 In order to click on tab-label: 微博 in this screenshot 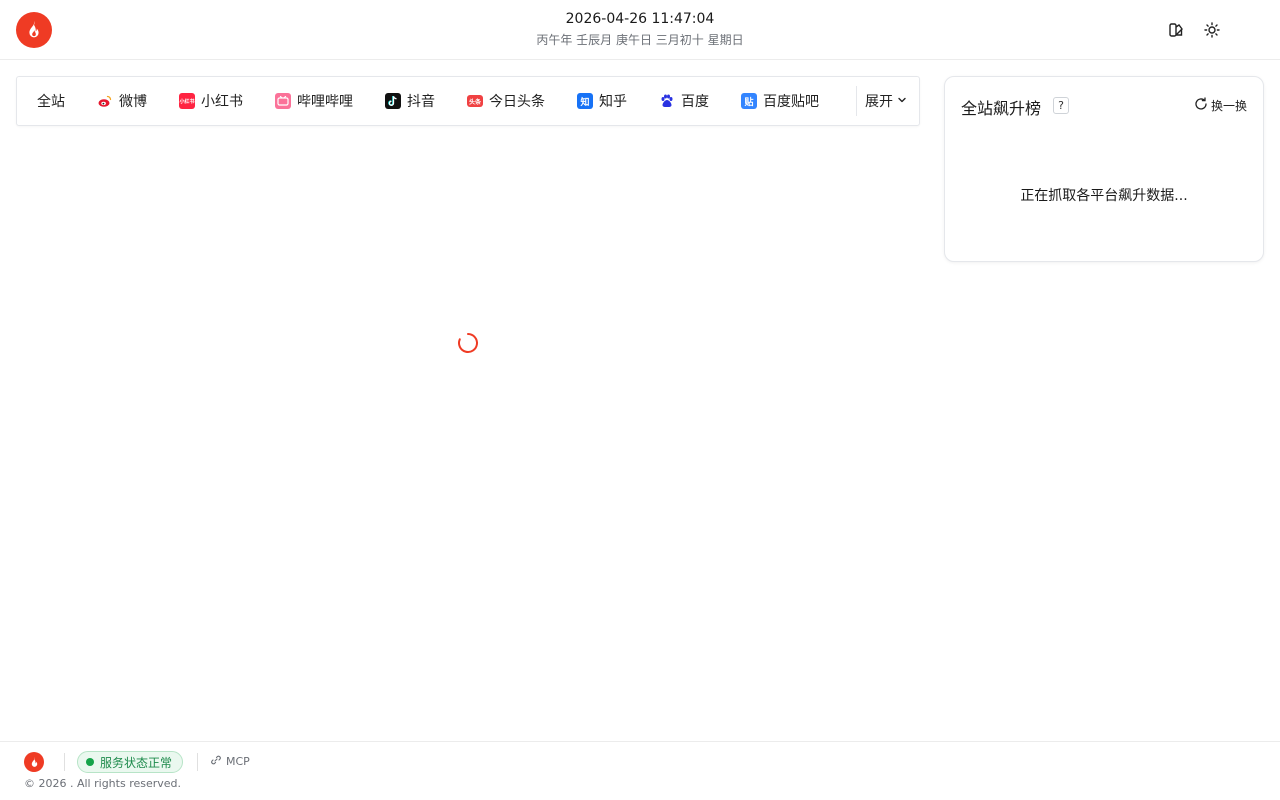, I will do `click(133, 102)`.